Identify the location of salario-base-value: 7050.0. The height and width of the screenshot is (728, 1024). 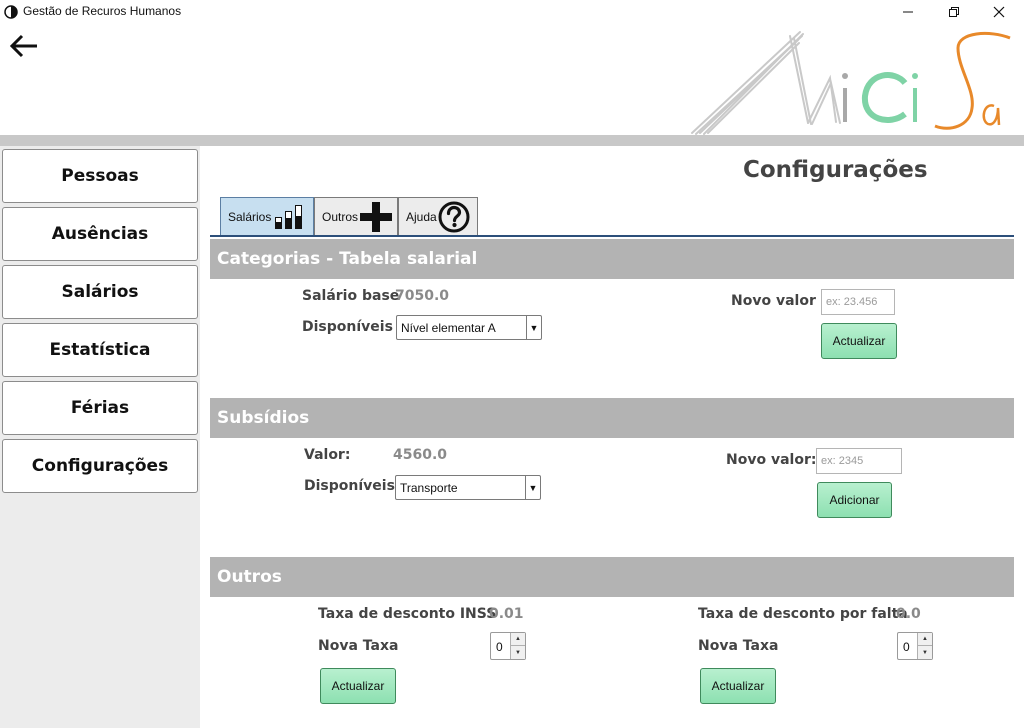
(422, 296).